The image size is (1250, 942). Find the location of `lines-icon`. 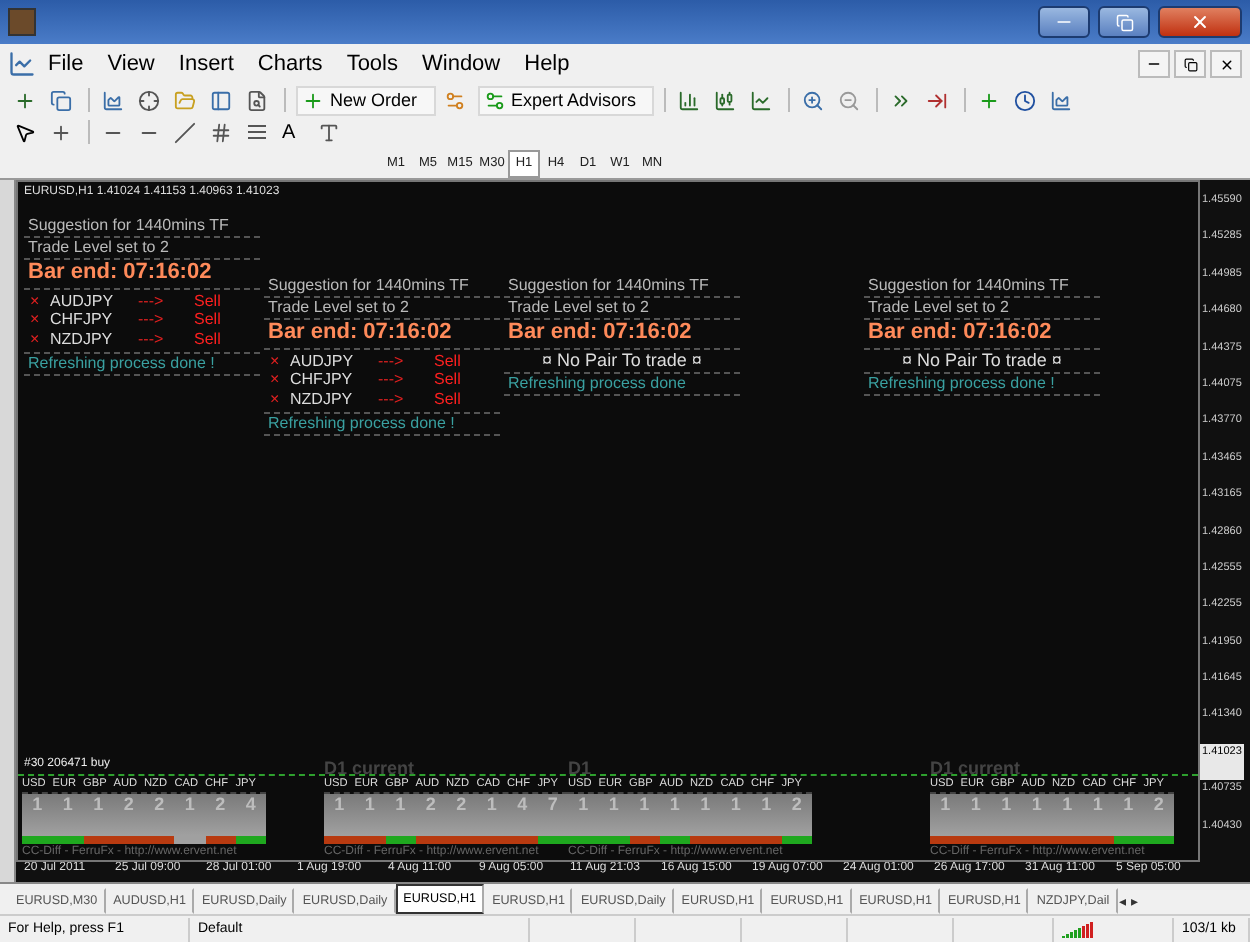

lines-icon is located at coordinates (257, 132).